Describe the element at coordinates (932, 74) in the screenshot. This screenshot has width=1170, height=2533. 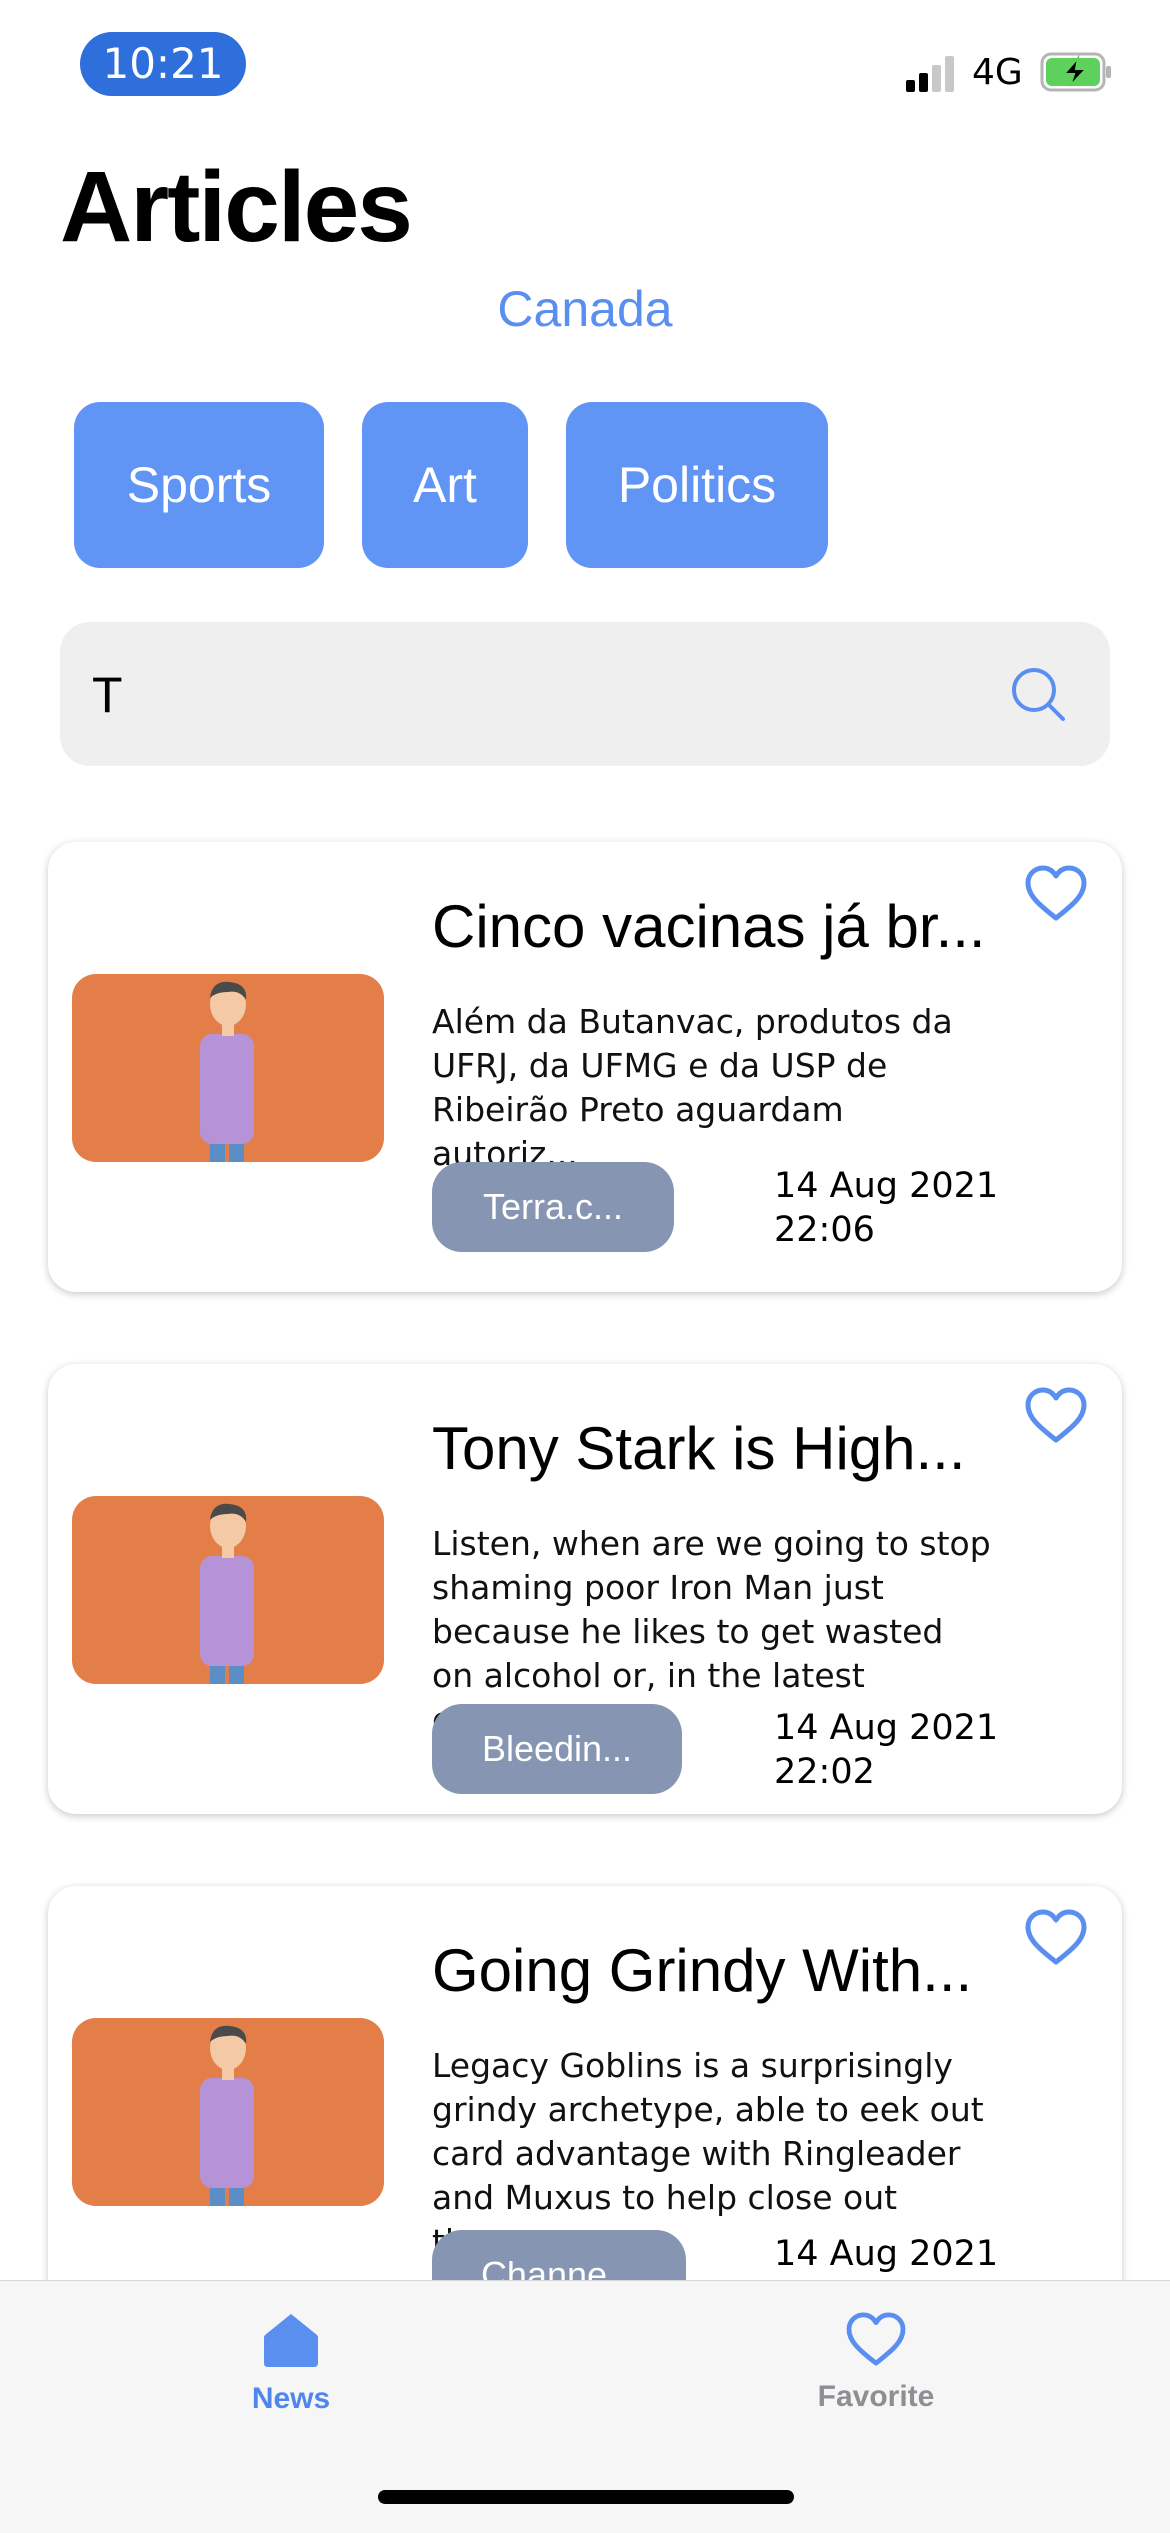
I see `cellular-signal-icon` at that location.